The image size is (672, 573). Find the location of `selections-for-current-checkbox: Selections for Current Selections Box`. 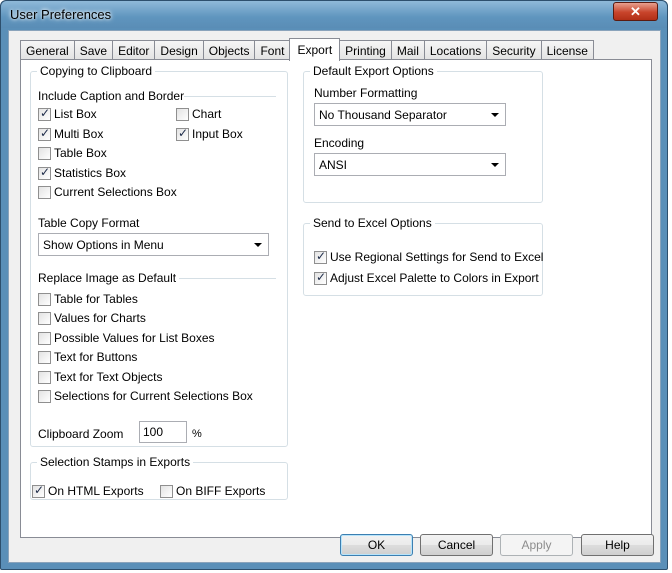

selections-for-current-checkbox: Selections for Current Selections Box is located at coordinates (145, 396).